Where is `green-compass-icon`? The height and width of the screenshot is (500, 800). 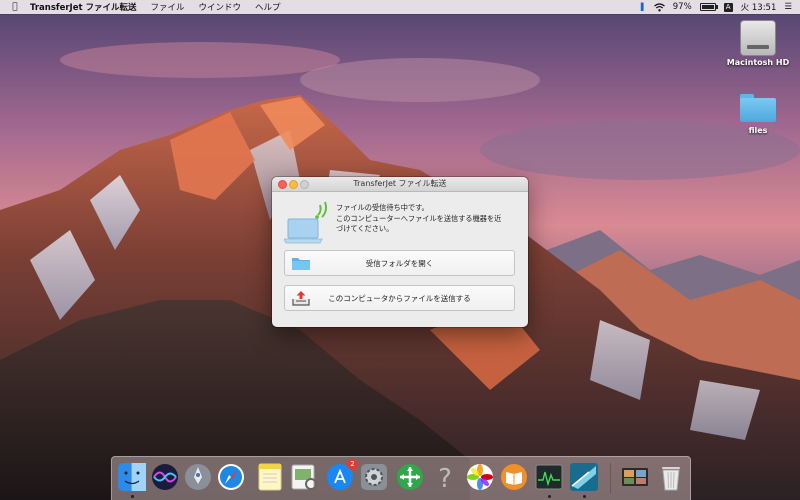 green-compass-icon is located at coordinates (410, 477).